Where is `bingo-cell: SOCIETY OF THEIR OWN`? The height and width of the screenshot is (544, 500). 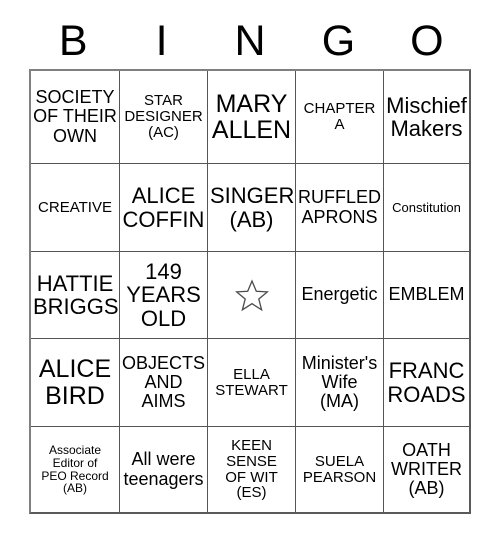 bingo-cell: SOCIETY OF THEIR OWN is located at coordinates (75, 117).